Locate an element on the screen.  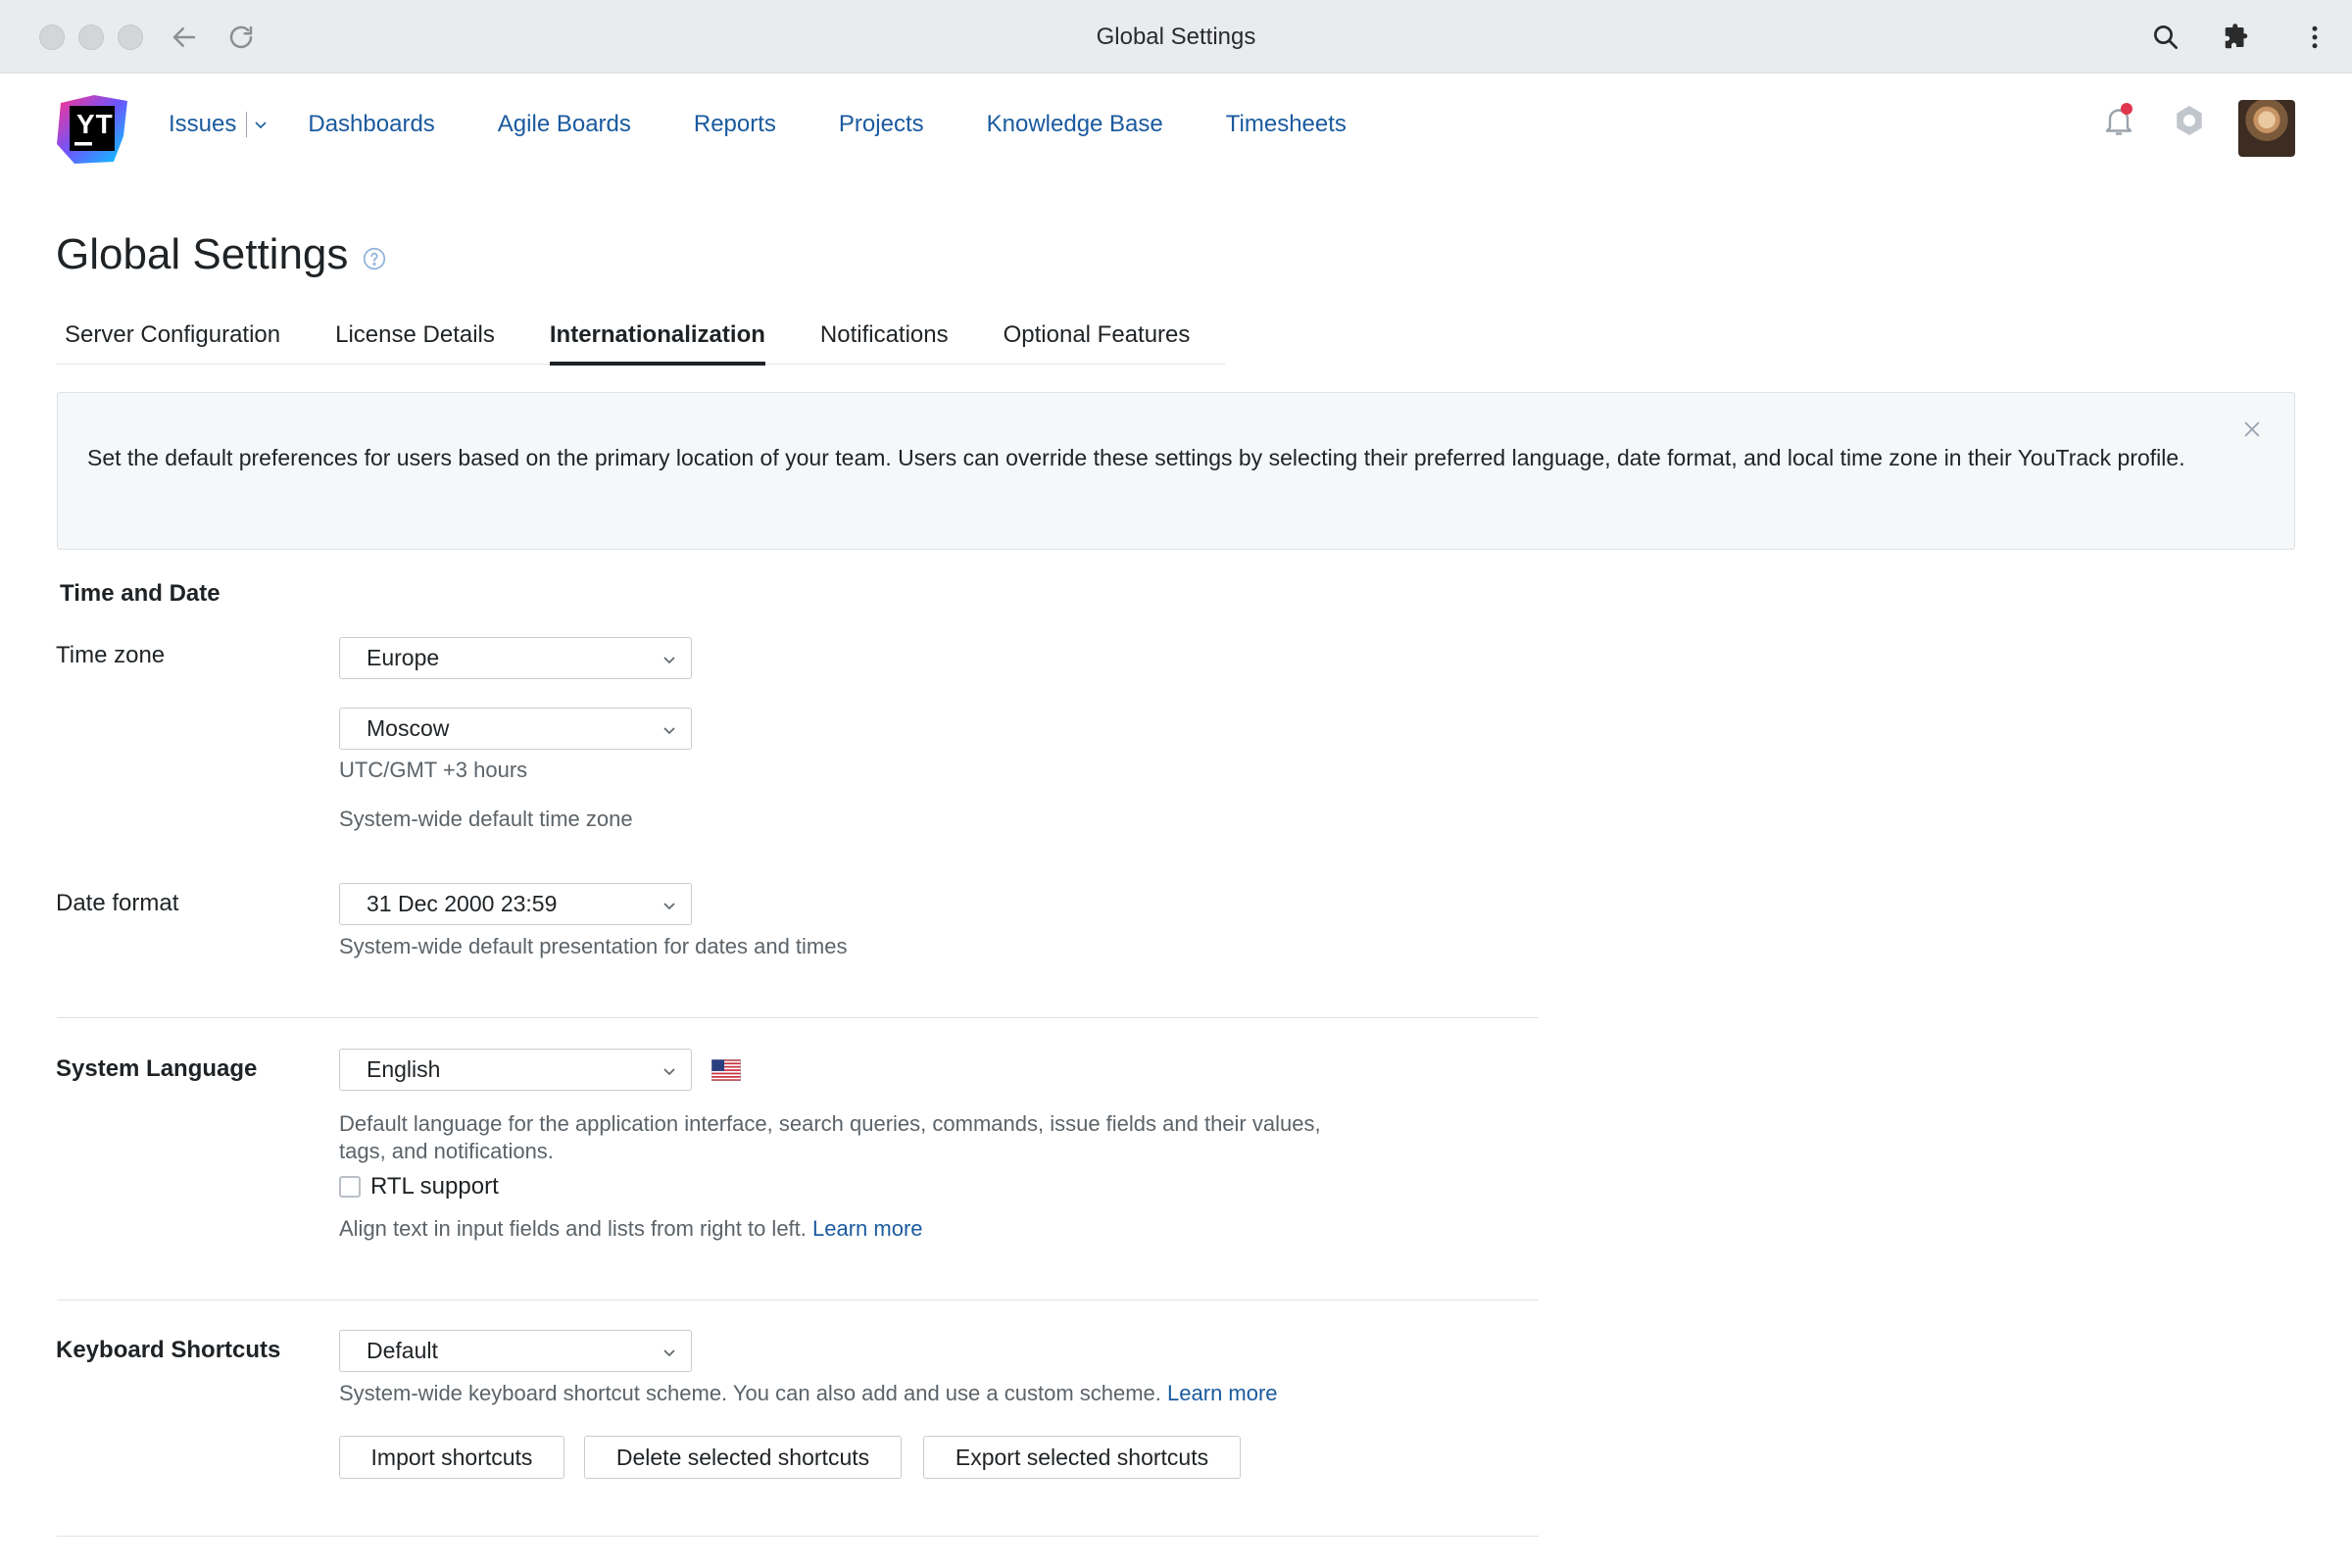
help-circle-icon is located at coordinates (375, 258).